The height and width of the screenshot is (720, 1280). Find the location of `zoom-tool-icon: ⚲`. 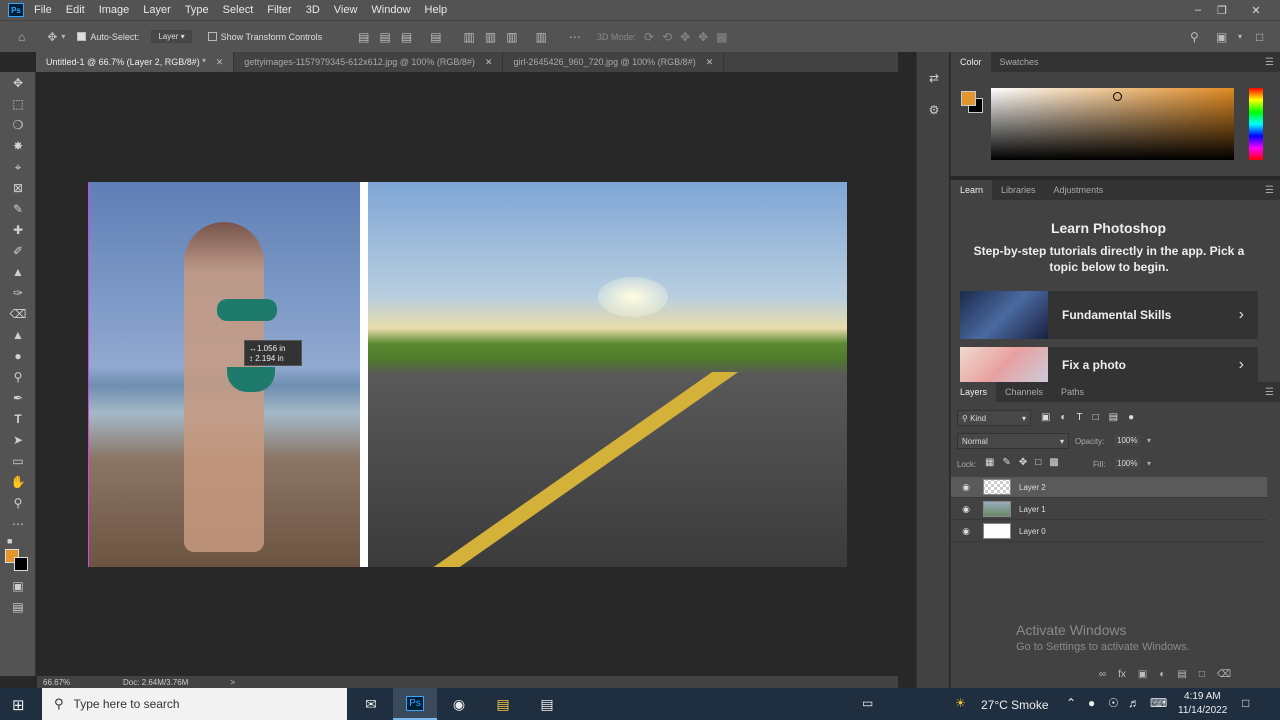

zoom-tool-icon: ⚲ is located at coordinates (18, 503).